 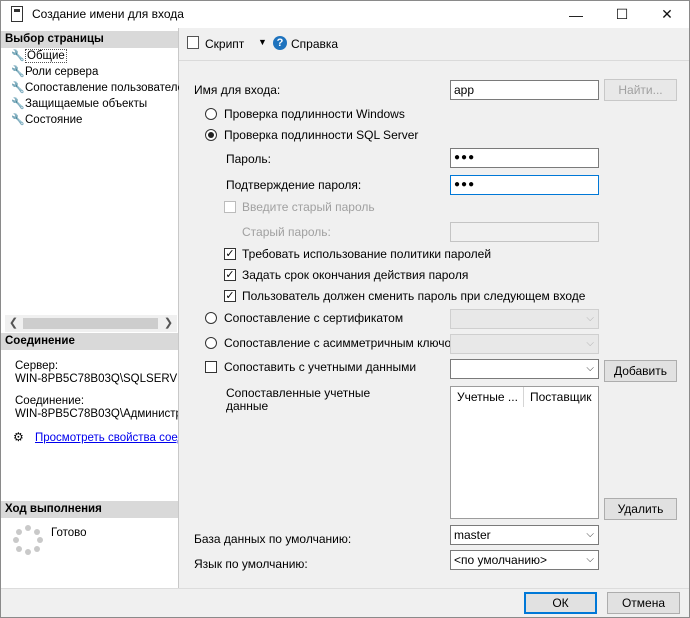 What do you see at coordinates (69, 533) in the screenshot?
I see `progress-status: Готово` at bounding box center [69, 533].